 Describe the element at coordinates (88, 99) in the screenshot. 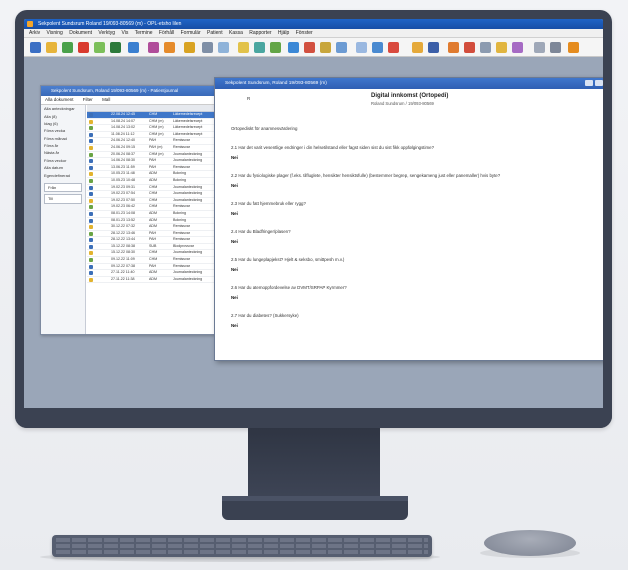

I see `tab-filter: Filter` at that location.